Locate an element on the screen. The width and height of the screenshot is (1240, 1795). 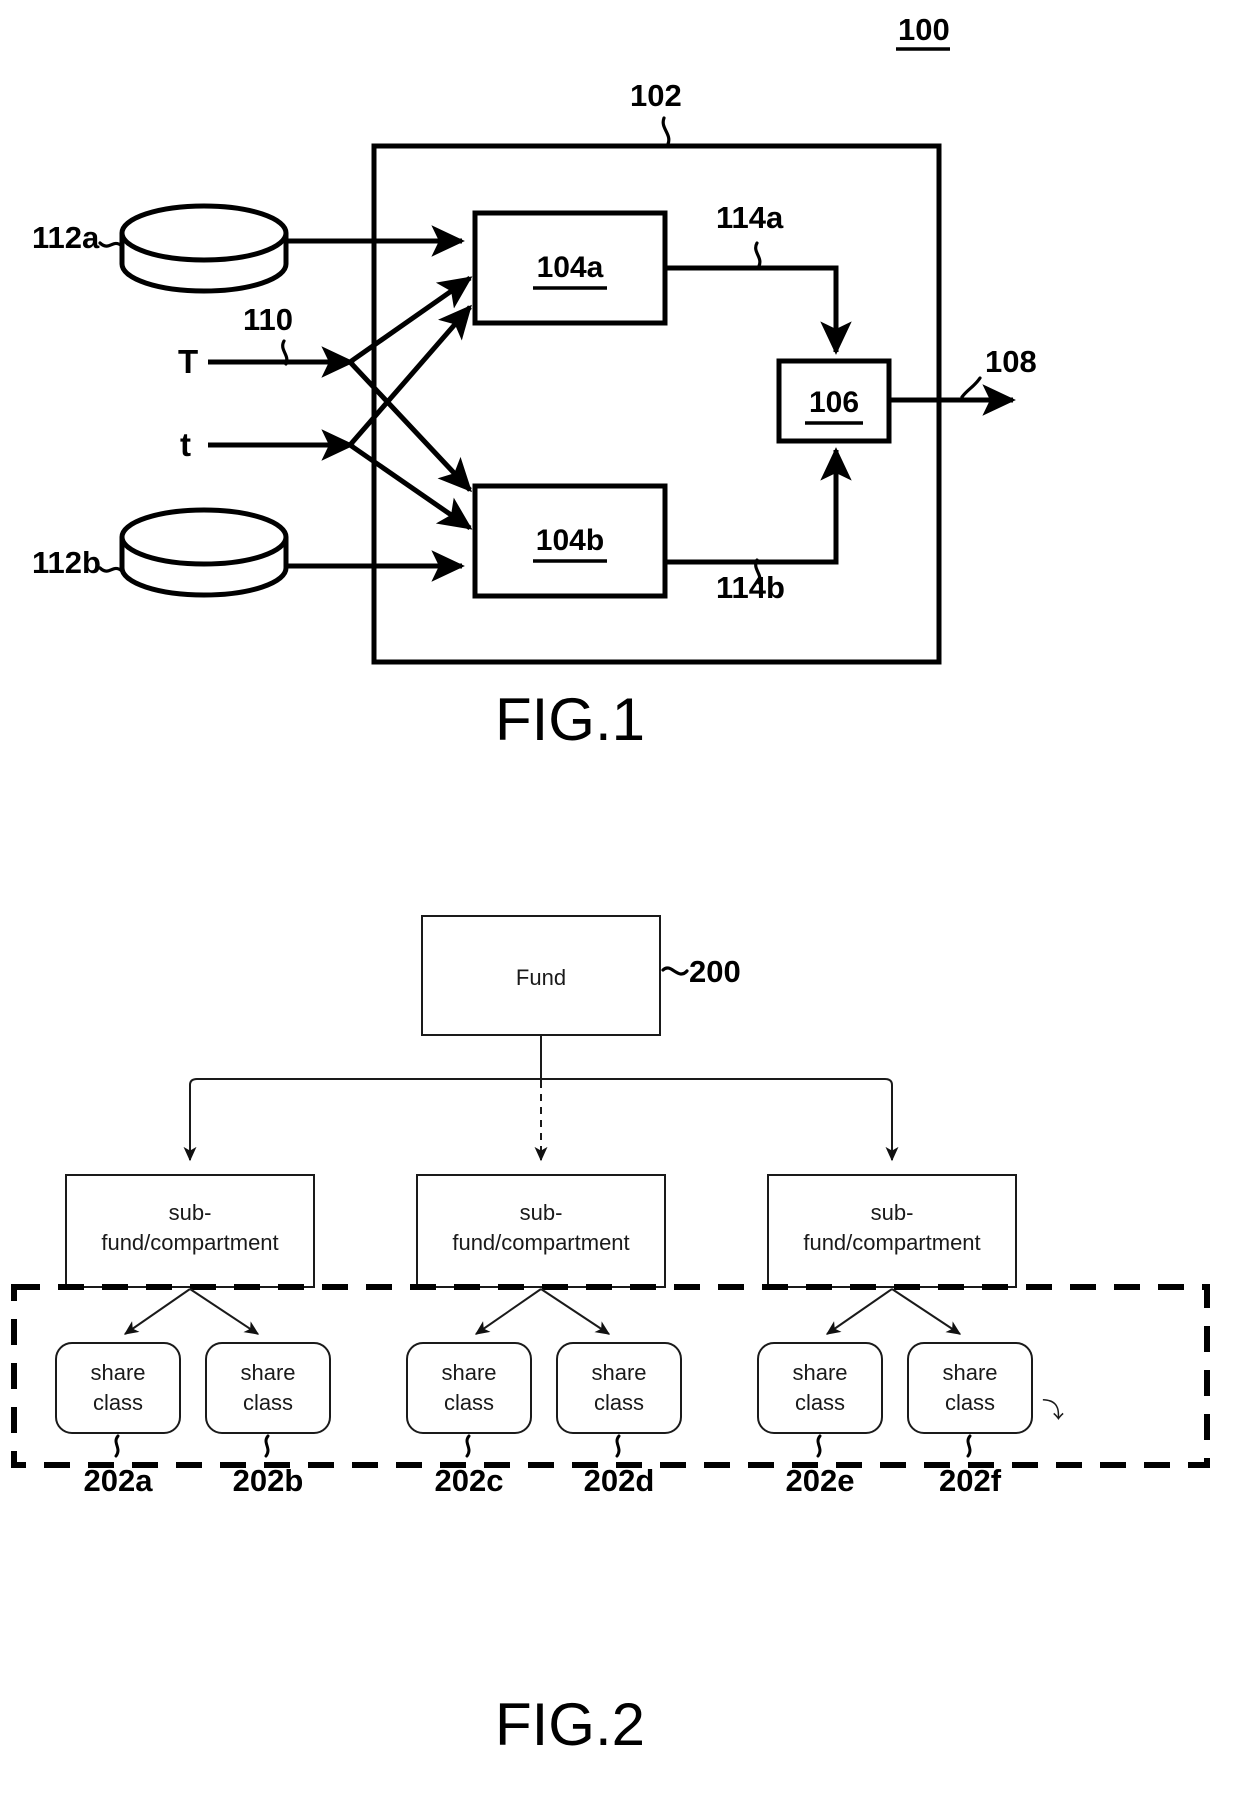
block-104b: 104b is located at coordinates (570, 541).